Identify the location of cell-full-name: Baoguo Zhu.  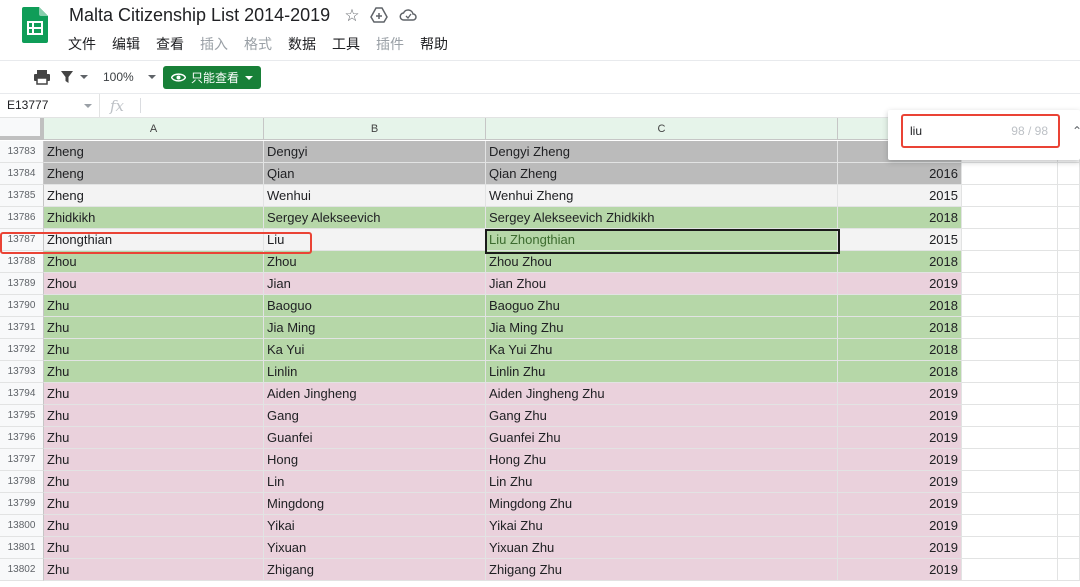
(662, 306).